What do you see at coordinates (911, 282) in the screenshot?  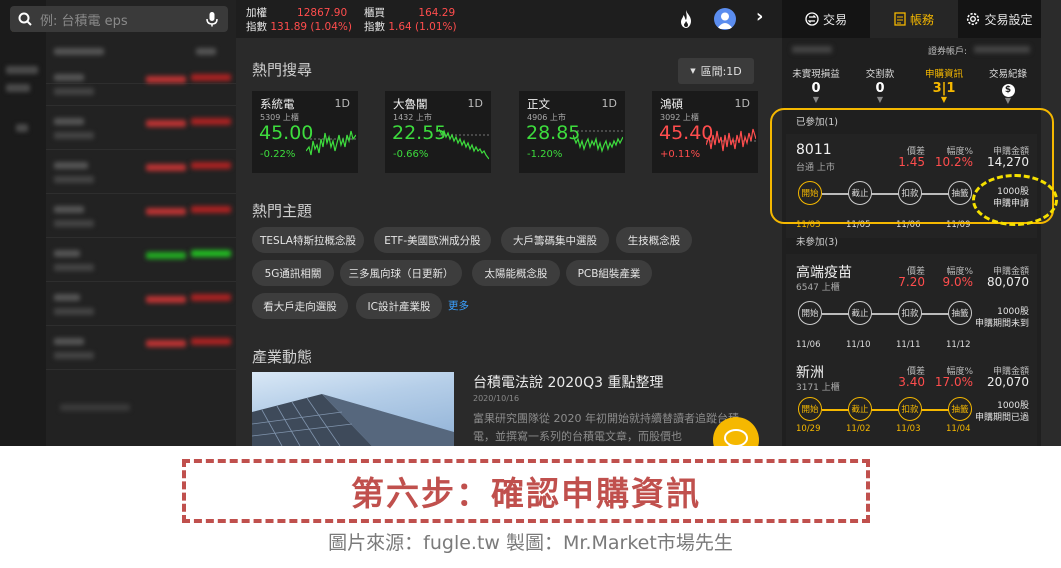 I see `ipo-spread: 7.20` at bounding box center [911, 282].